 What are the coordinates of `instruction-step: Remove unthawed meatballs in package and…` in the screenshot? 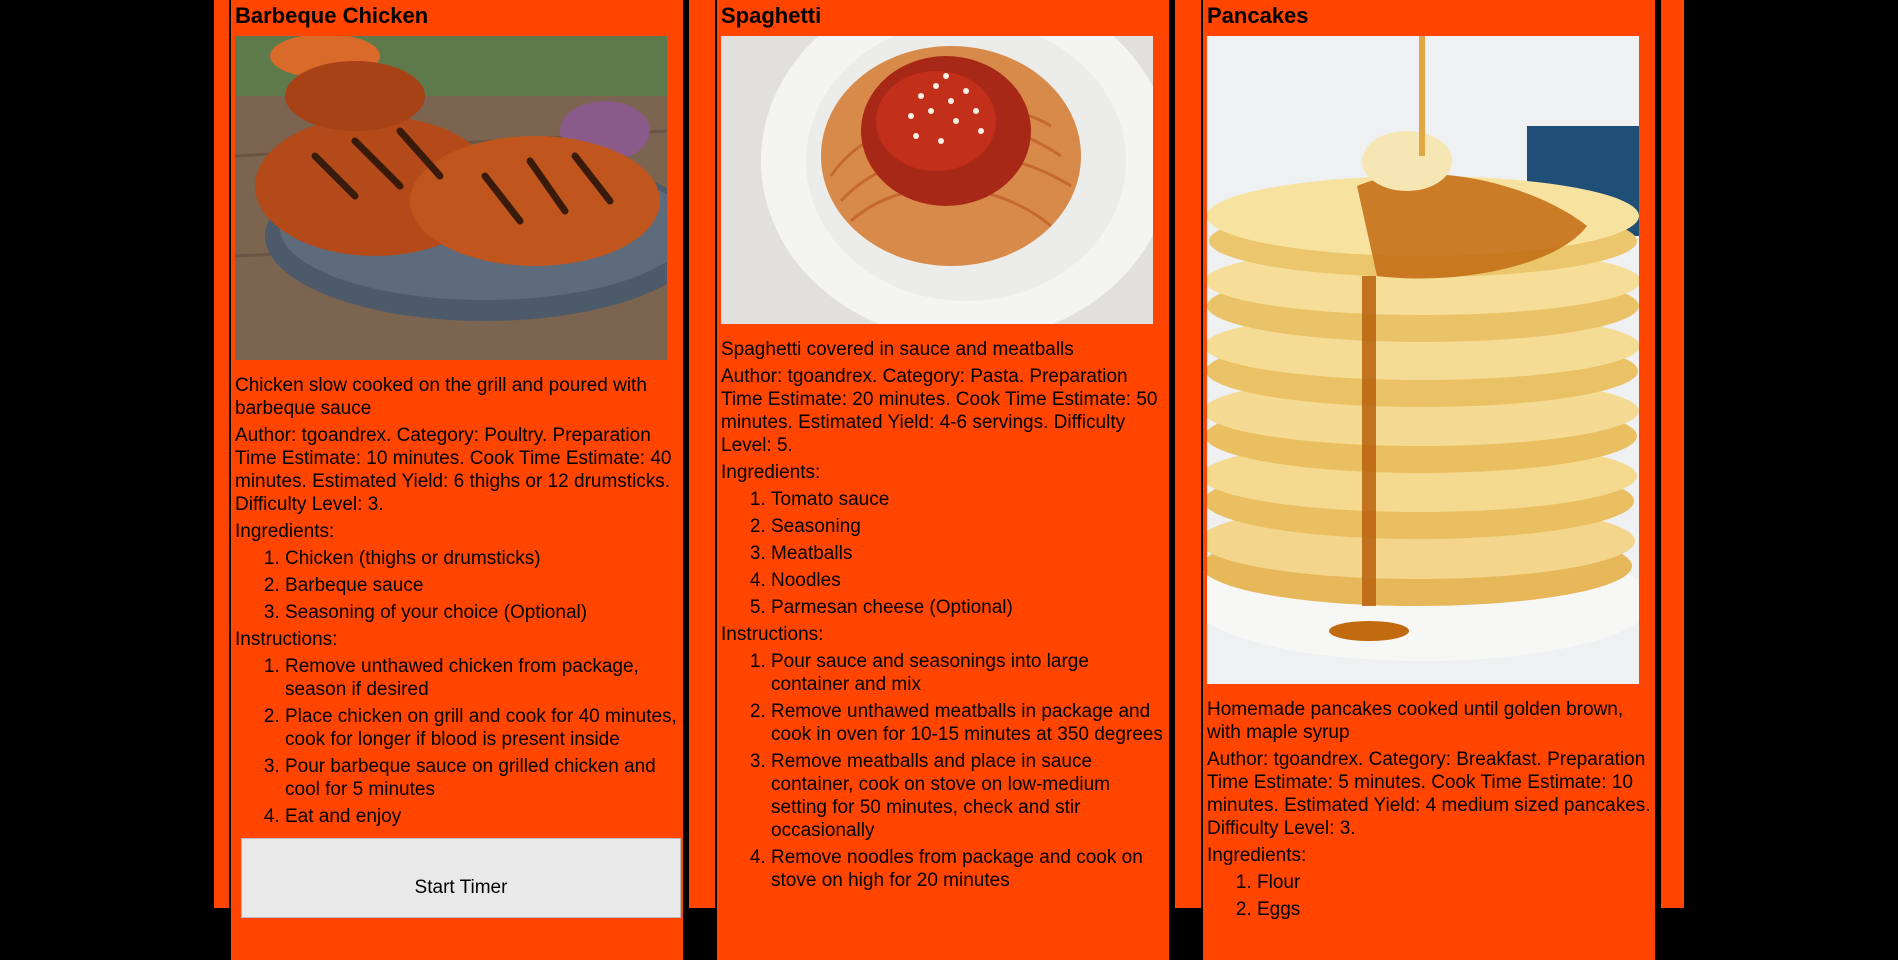 It's located at (968, 723).